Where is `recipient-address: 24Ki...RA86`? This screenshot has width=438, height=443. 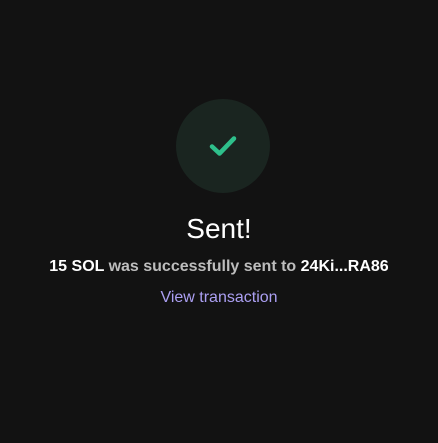
recipient-address: 24Ki...RA86 is located at coordinates (344, 266).